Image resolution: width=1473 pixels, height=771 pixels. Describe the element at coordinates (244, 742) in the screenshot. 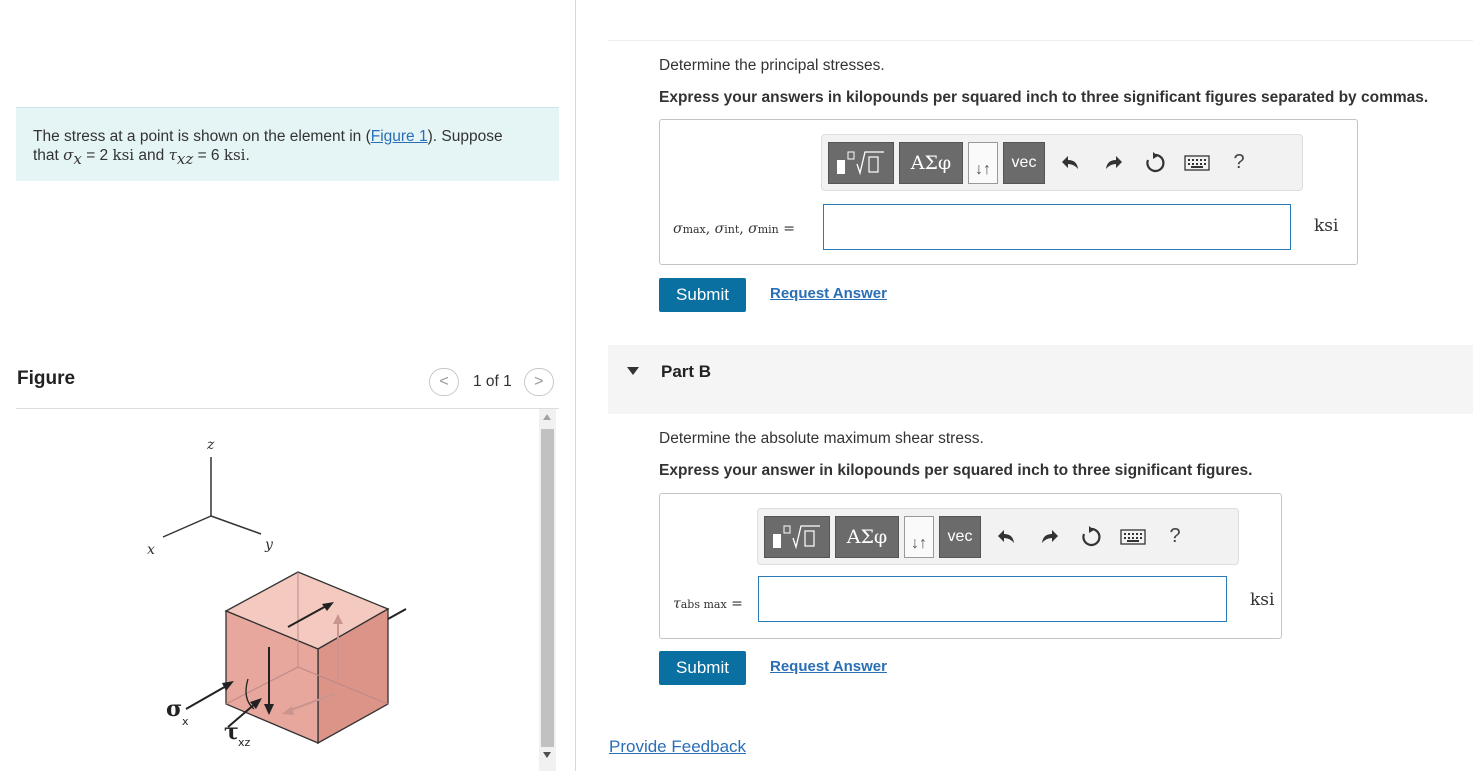

I see `tau-xz-sub: xz` at that location.